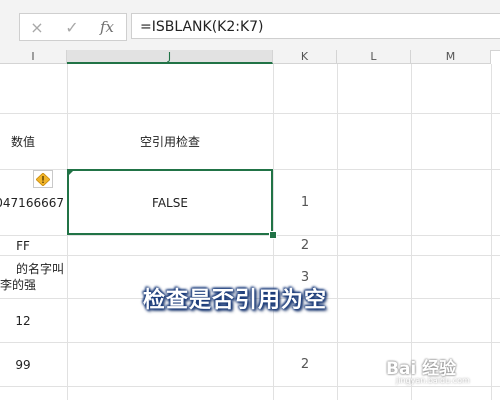 This screenshot has width=500, height=400. I want to click on watermark-logo: Bai 经验 jingyan.baidu.com, so click(441, 374).